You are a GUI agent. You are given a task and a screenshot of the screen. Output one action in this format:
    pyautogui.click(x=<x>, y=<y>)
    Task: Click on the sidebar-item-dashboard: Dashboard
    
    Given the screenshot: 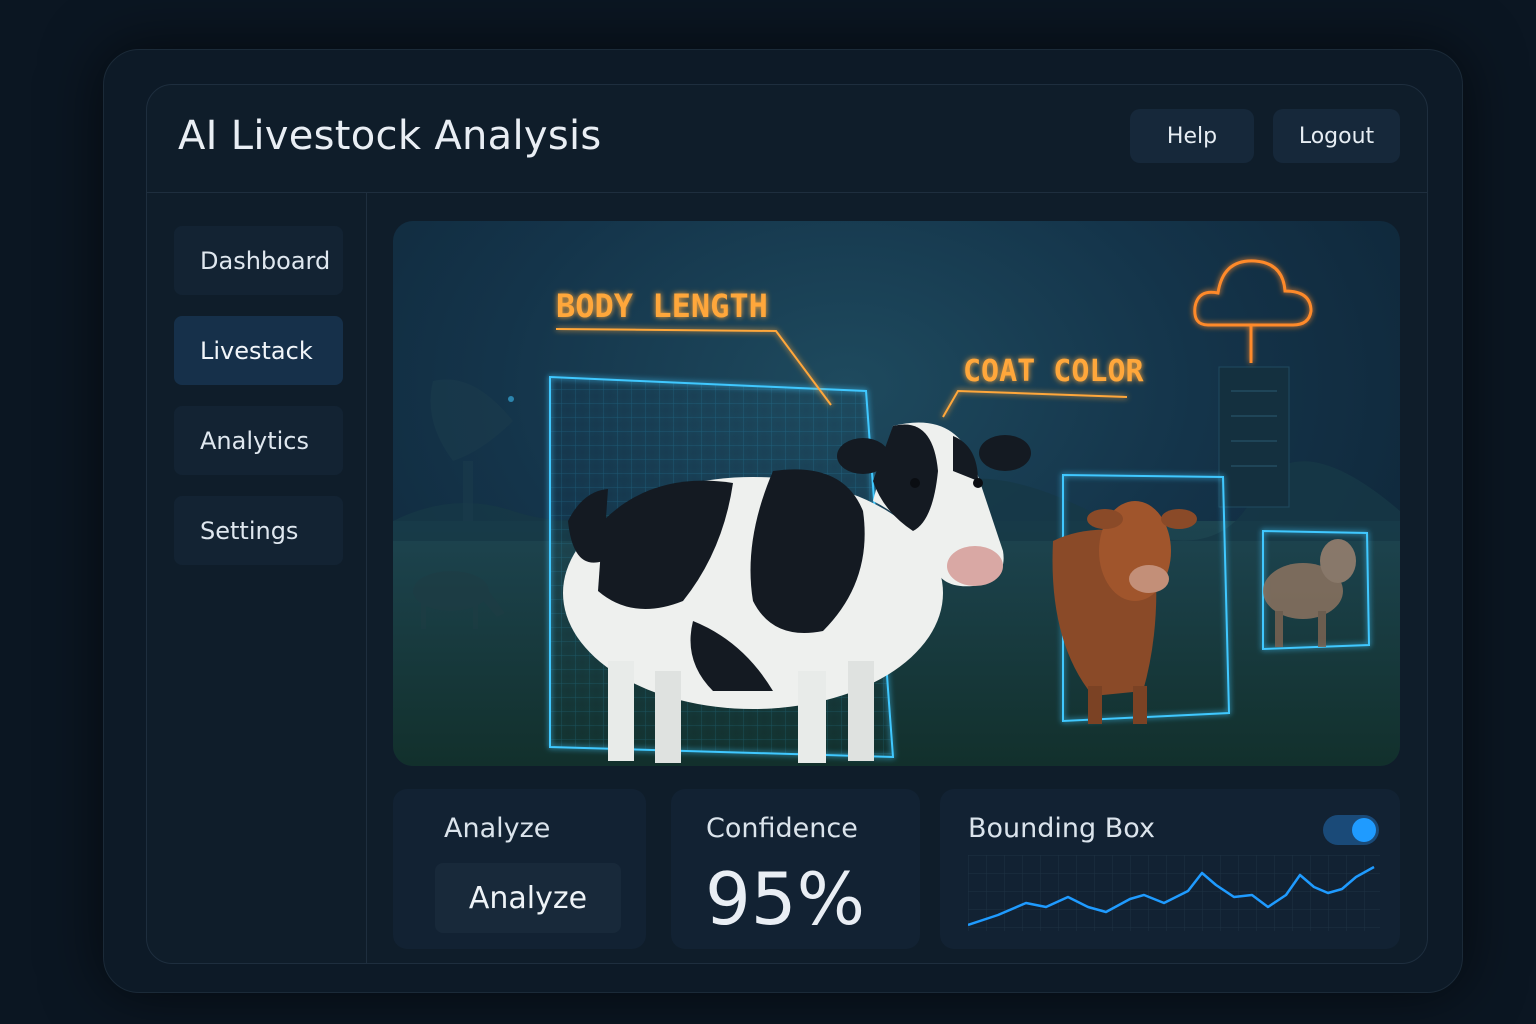 What is the action you would take?
    pyautogui.click(x=258, y=260)
    